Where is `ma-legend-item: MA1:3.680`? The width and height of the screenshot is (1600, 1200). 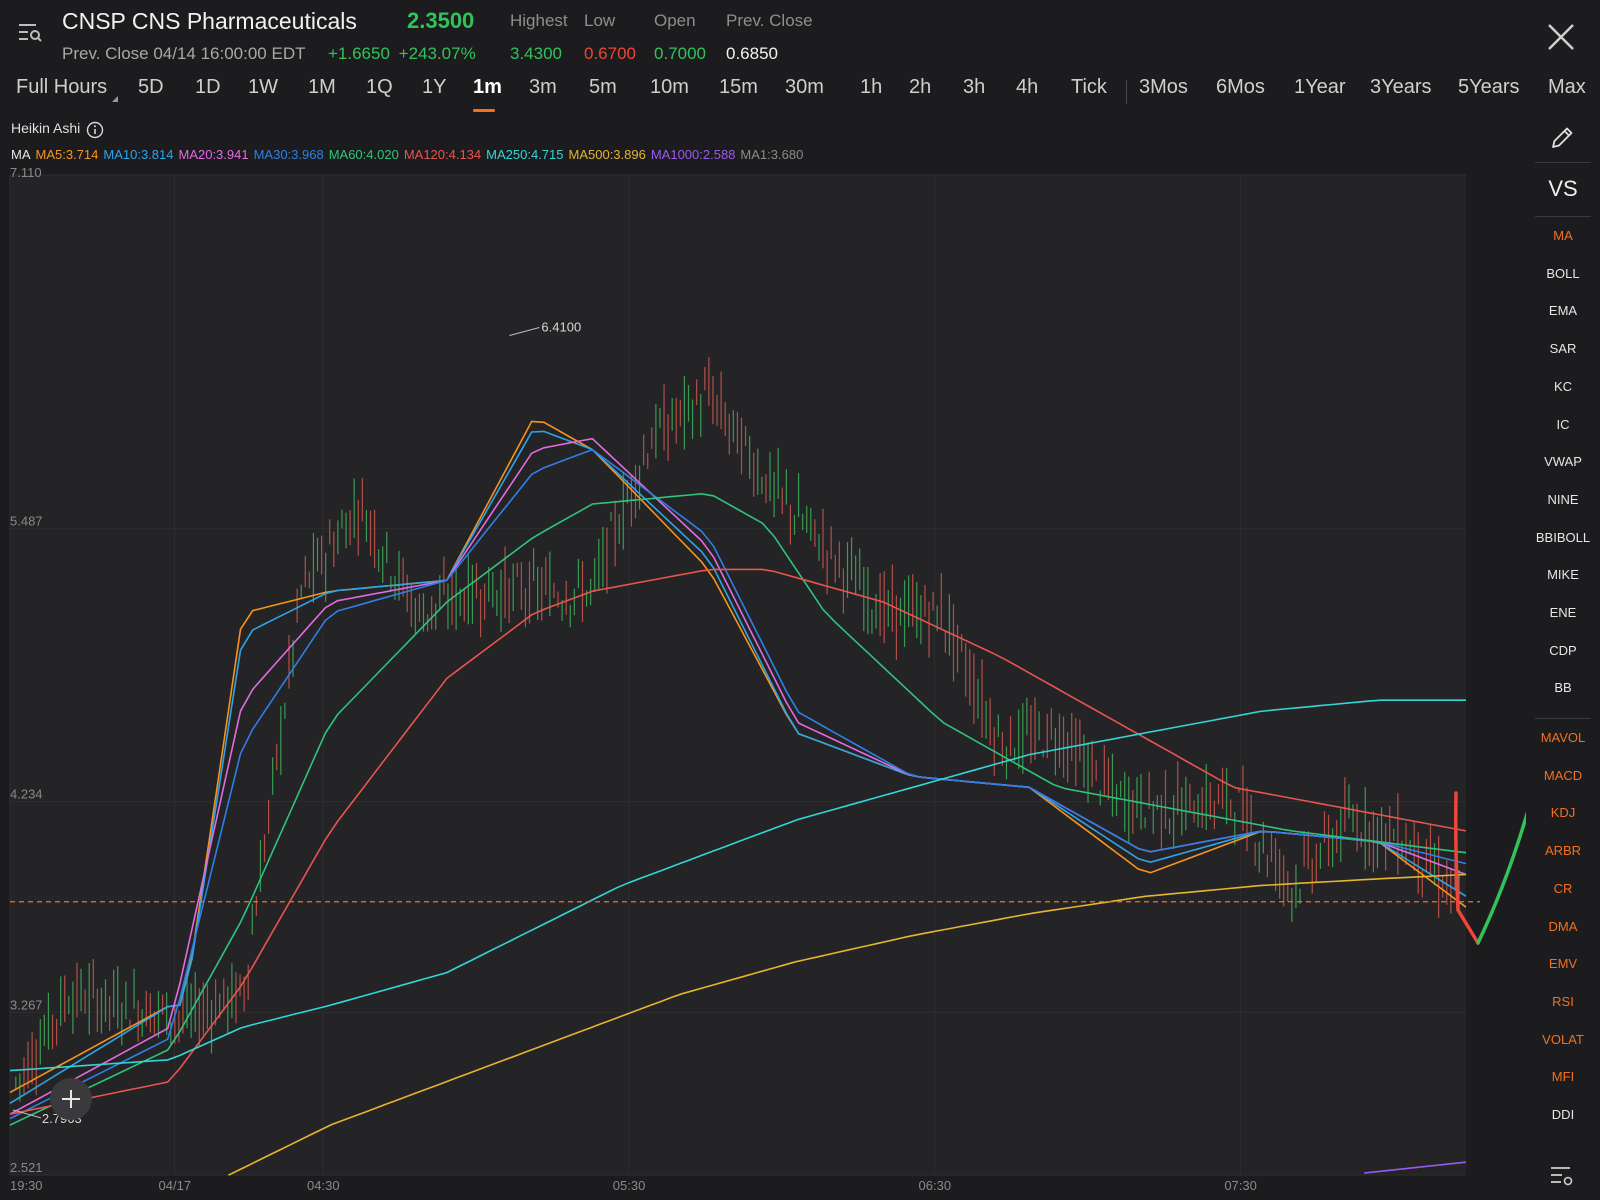 ma-legend-item: MA1:3.680 is located at coordinates (772, 154).